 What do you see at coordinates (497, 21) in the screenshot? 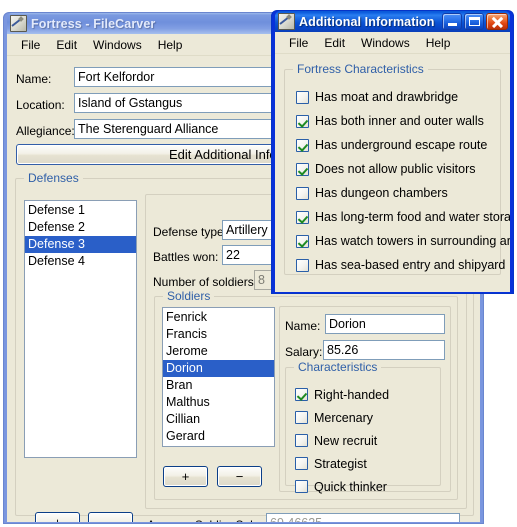
I see `close-icon` at bounding box center [497, 21].